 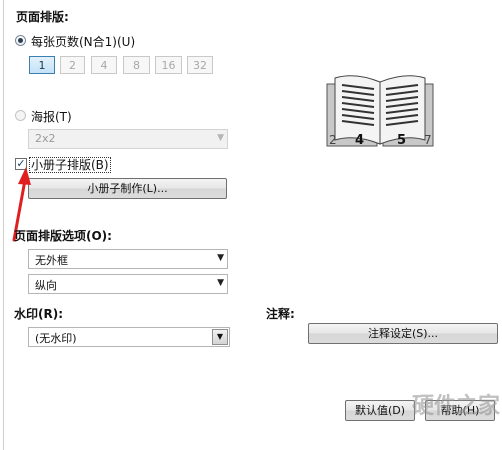 I want to click on pages-per-sheet-radio, so click(x=20, y=40).